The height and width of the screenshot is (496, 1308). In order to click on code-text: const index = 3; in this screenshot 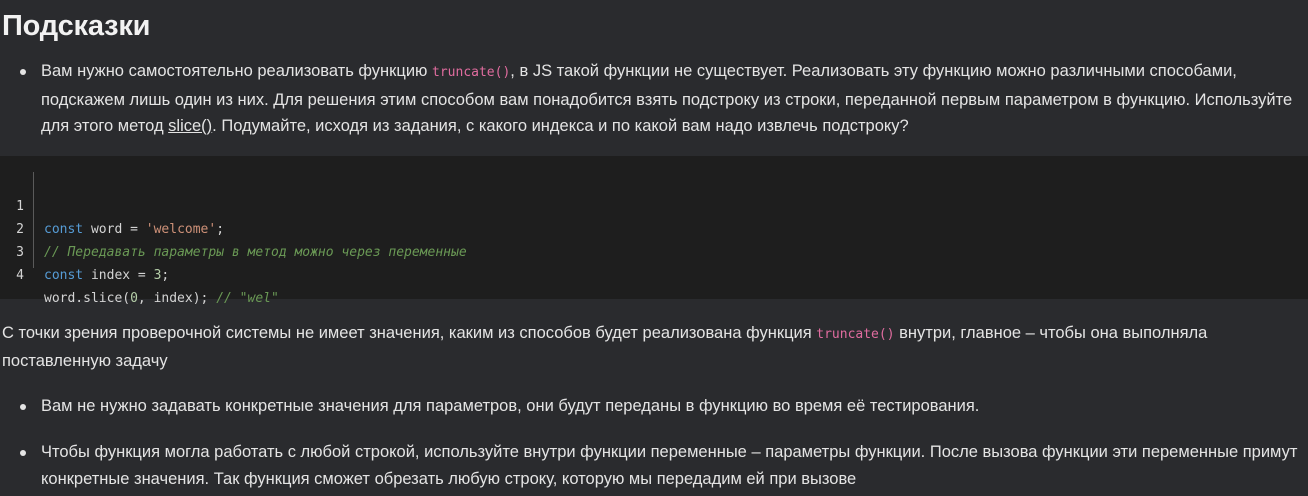, I will do `click(106, 275)`.